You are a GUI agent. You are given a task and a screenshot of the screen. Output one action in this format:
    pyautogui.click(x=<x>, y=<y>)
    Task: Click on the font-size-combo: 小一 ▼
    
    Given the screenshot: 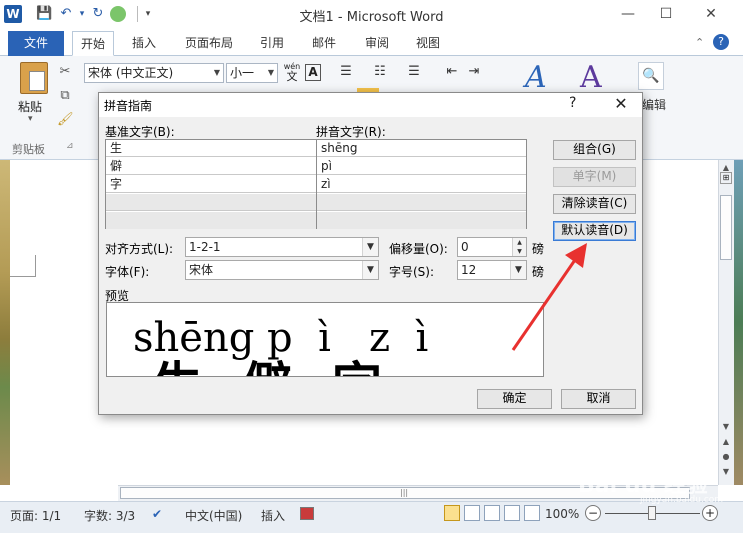 What is the action you would take?
    pyautogui.click(x=252, y=73)
    